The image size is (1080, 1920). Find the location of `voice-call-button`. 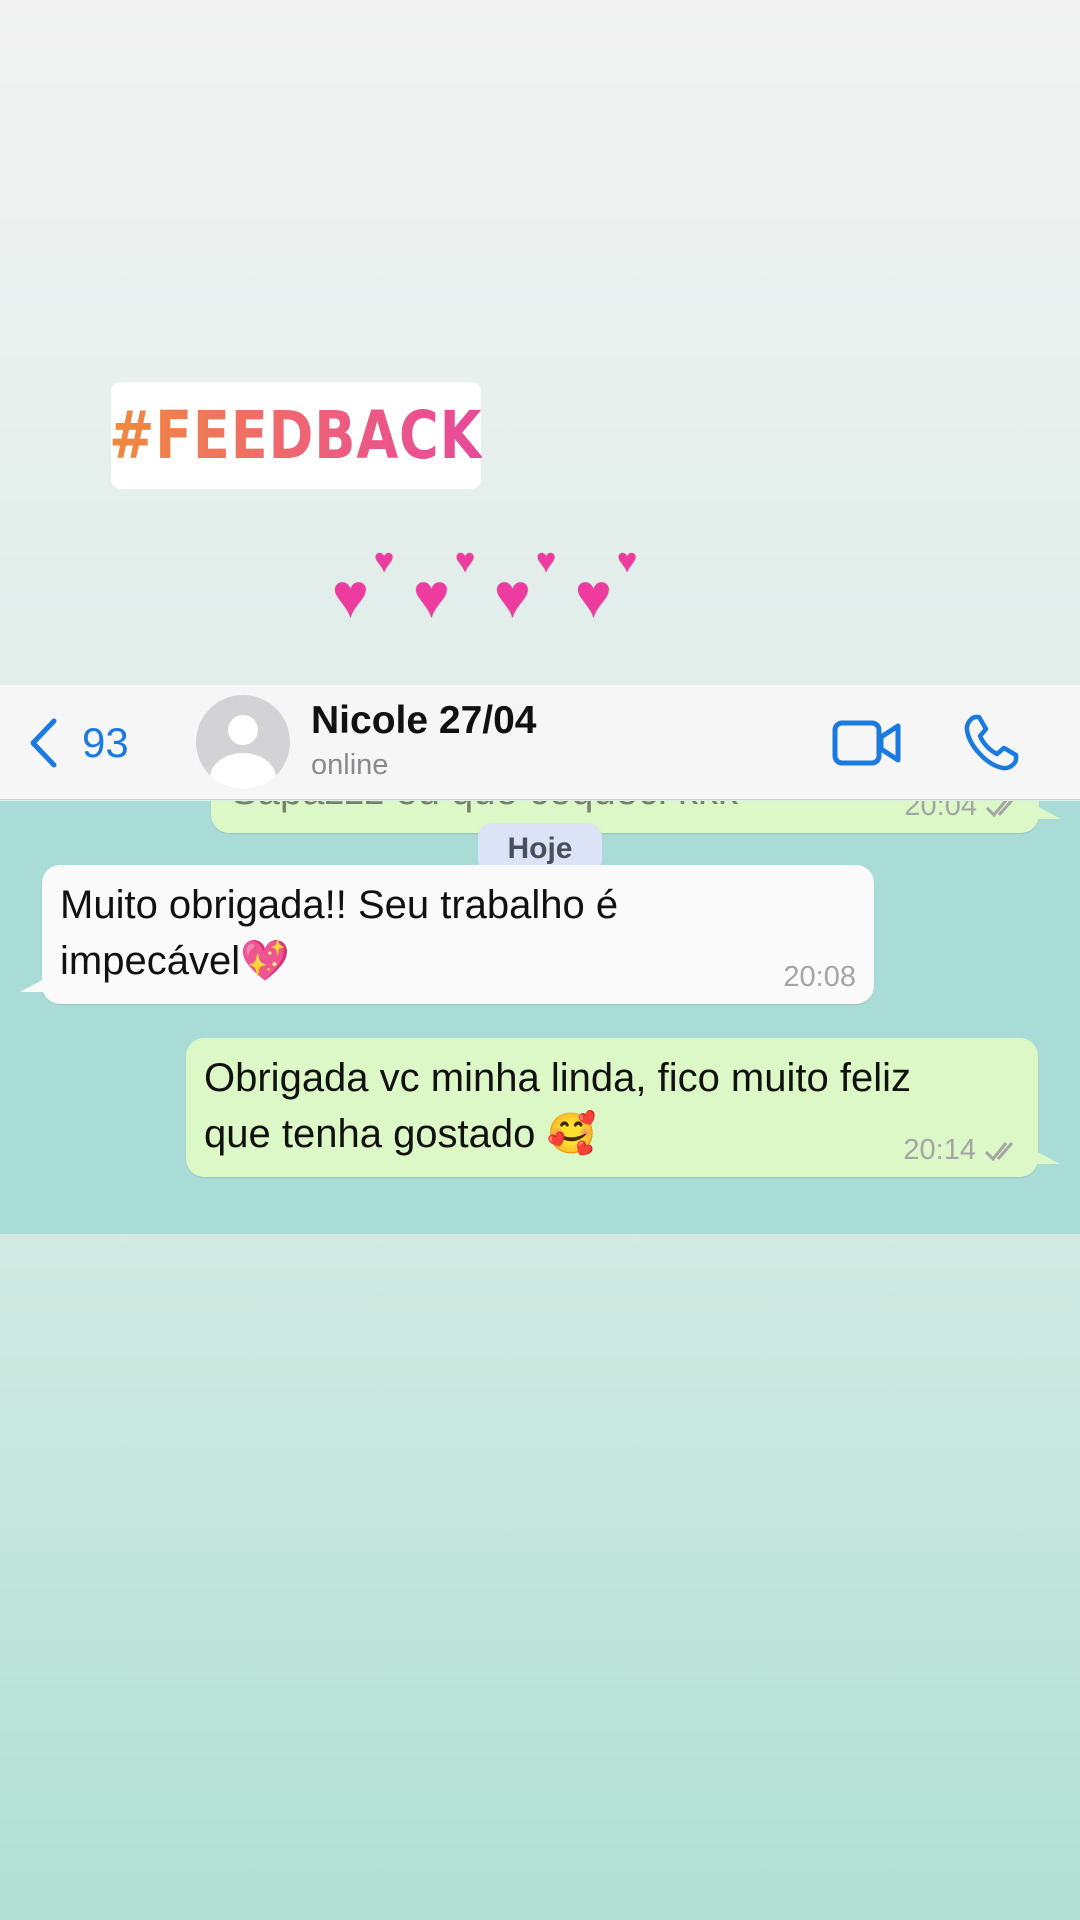

voice-call-button is located at coordinates (991, 743).